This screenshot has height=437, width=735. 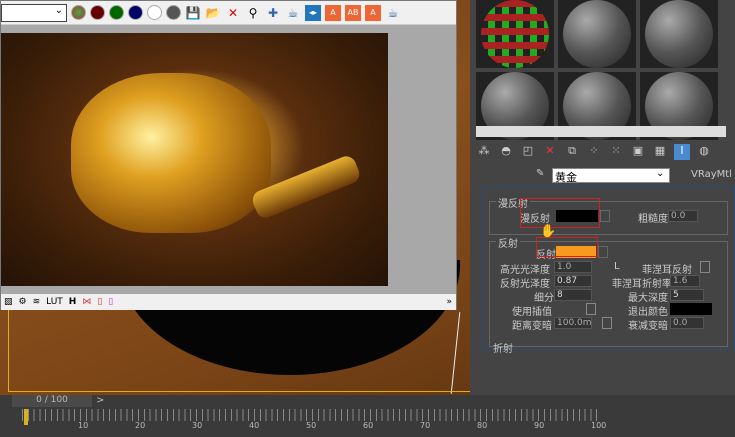 What do you see at coordinates (539, 425) in the screenshot?
I see `tick-label: 90` at bounding box center [539, 425].